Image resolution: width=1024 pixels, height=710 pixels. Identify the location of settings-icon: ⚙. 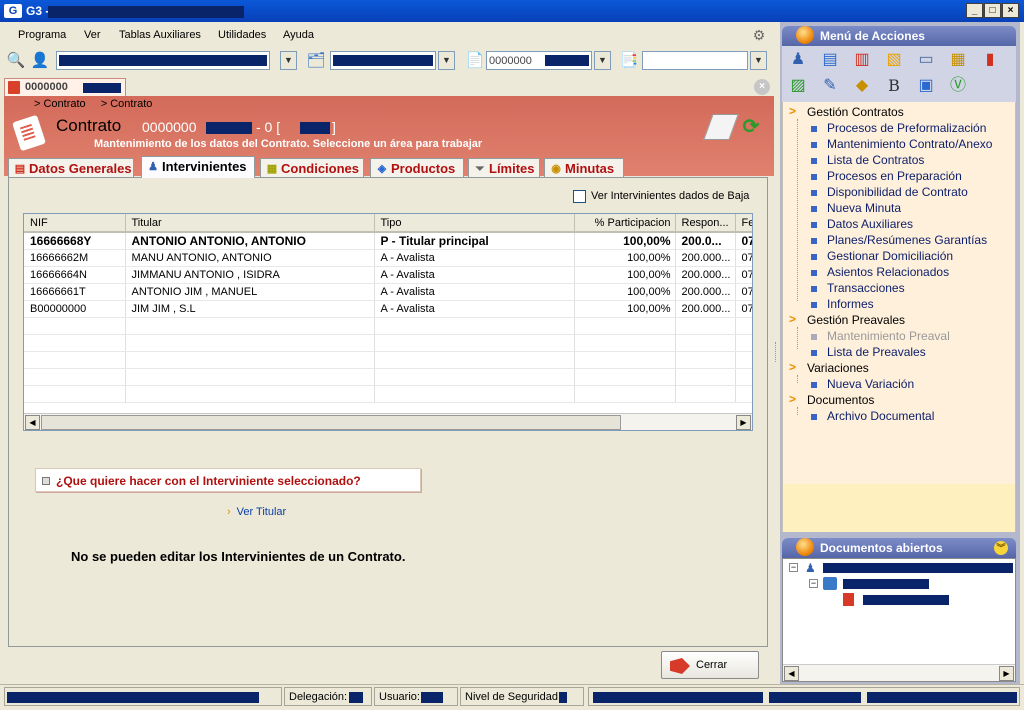
(759, 35).